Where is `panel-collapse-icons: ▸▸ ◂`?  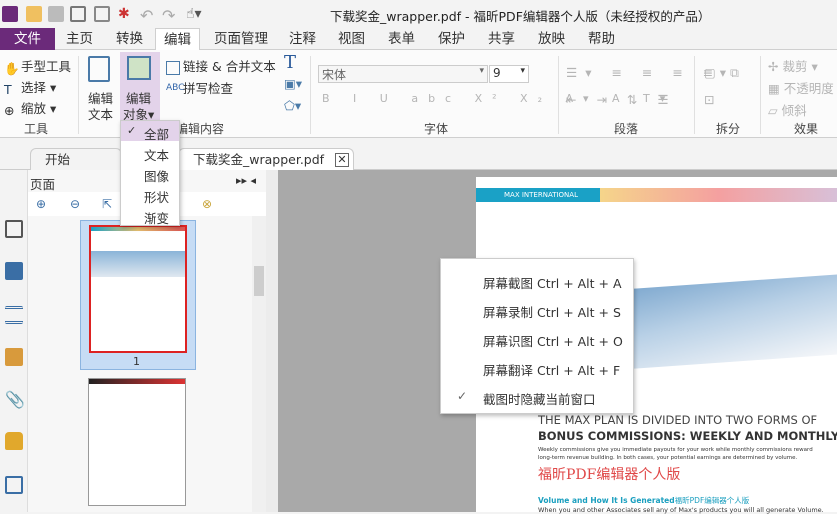 panel-collapse-icons: ▸▸ ◂ is located at coordinates (246, 180).